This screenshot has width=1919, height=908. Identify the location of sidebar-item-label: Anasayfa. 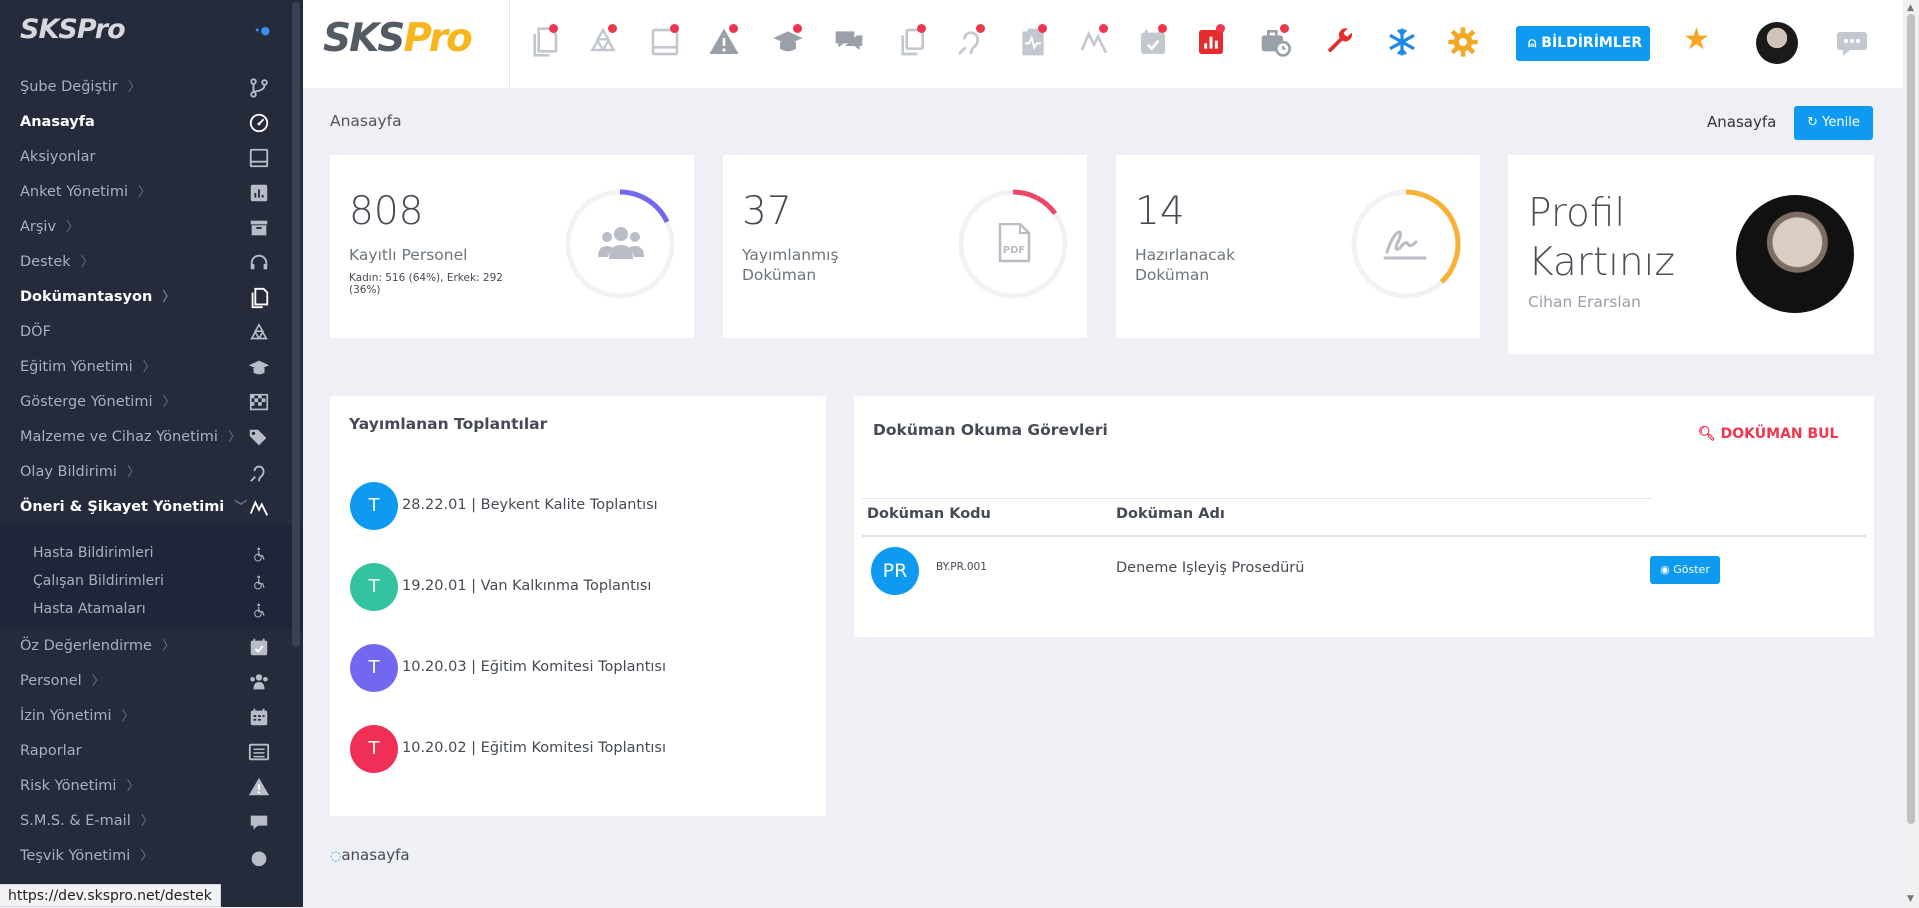
(57, 122).